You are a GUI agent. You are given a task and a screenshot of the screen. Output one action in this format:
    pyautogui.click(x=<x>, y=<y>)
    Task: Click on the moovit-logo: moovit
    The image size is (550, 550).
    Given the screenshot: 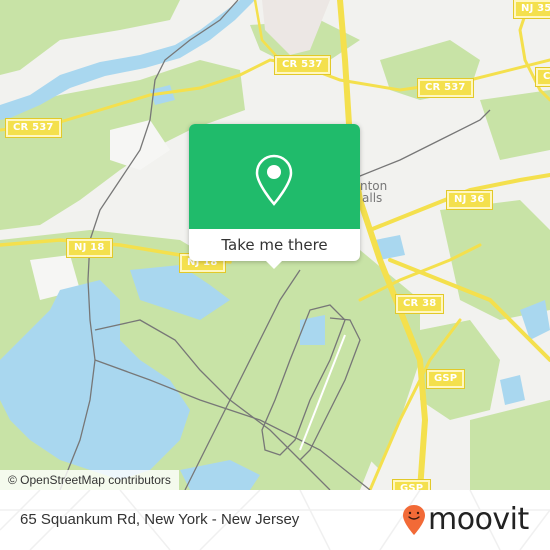 What is the action you would take?
    pyautogui.click(x=465, y=520)
    